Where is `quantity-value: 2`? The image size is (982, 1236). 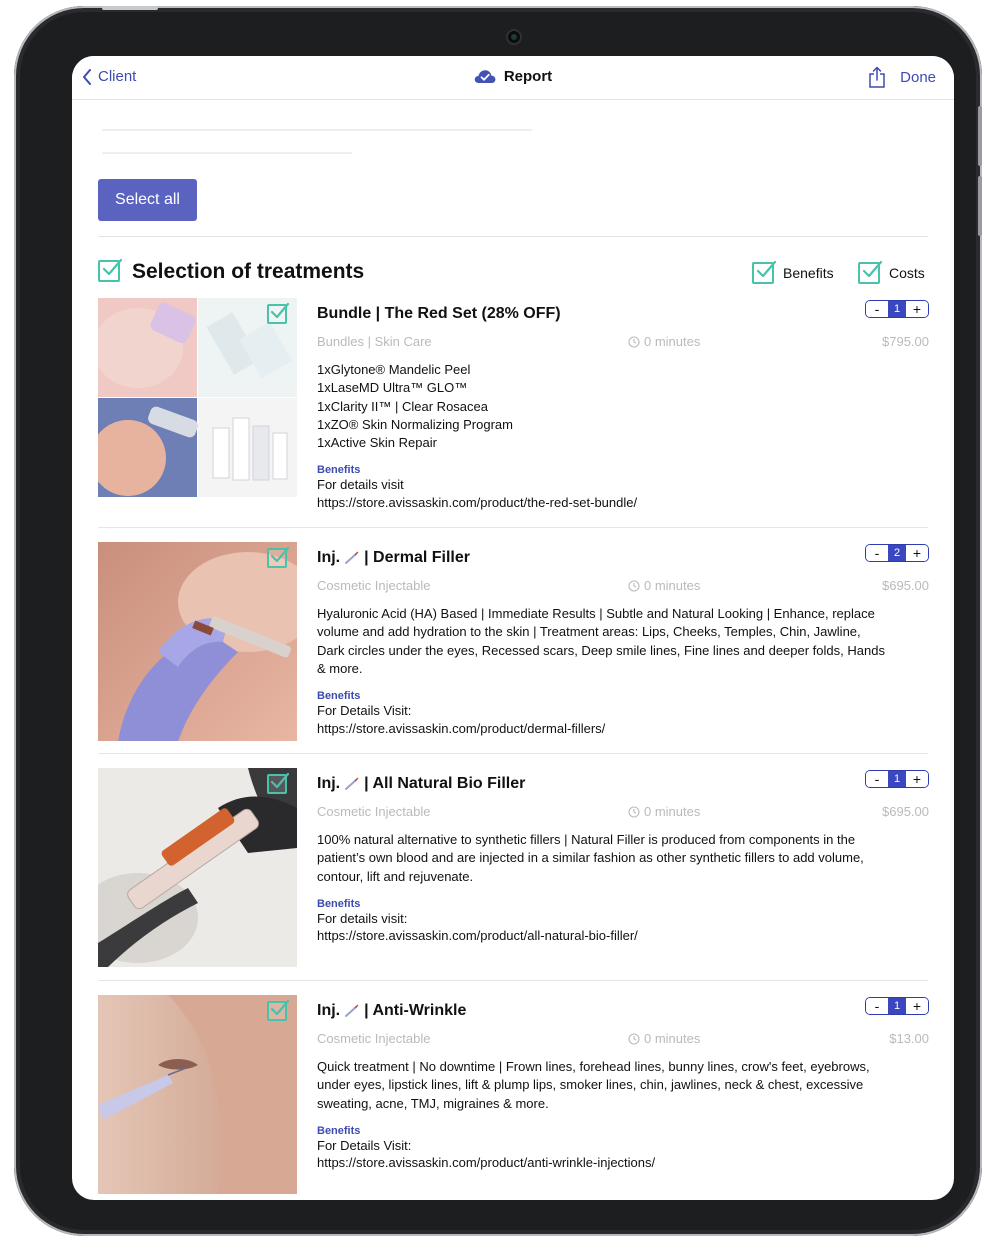 quantity-value: 2 is located at coordinates (897, 553).